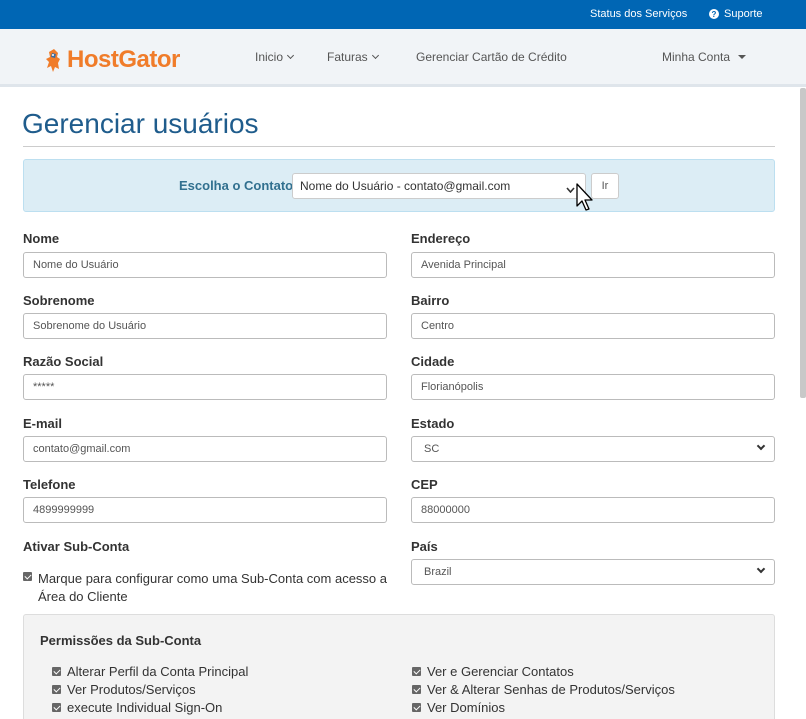 The width and height of the screenshot is (806, 719). I want to click on telefone-label: Telefone, so click(49, 484).